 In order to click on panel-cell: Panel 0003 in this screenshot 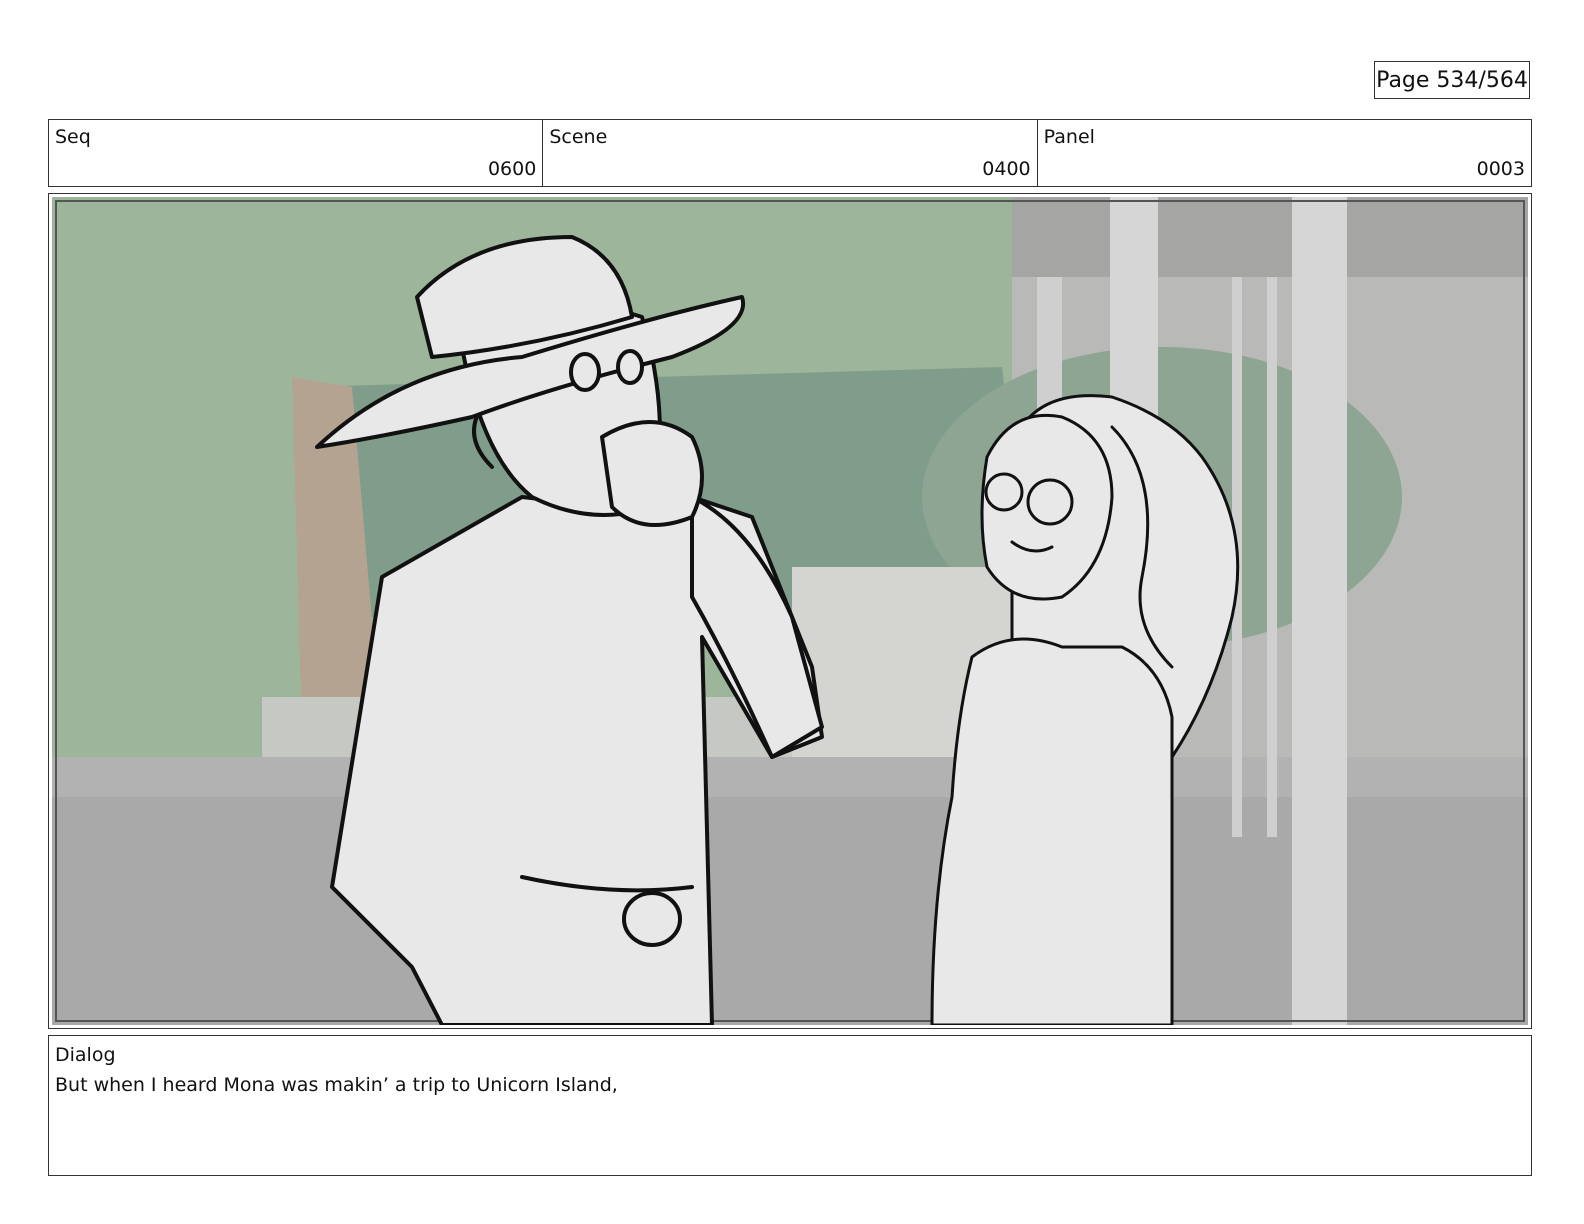, I will do `click(1284, 153)`.